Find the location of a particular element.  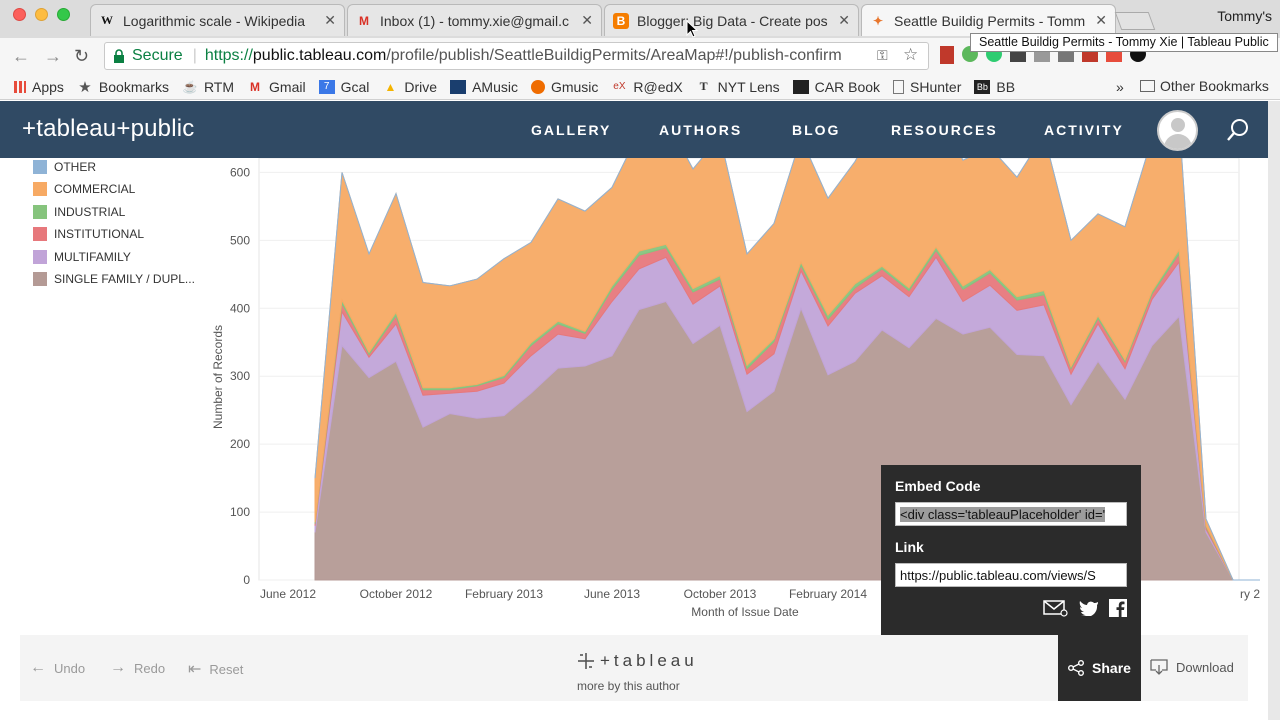

bookmark-label: Drive is located at coordinates (421, 86).